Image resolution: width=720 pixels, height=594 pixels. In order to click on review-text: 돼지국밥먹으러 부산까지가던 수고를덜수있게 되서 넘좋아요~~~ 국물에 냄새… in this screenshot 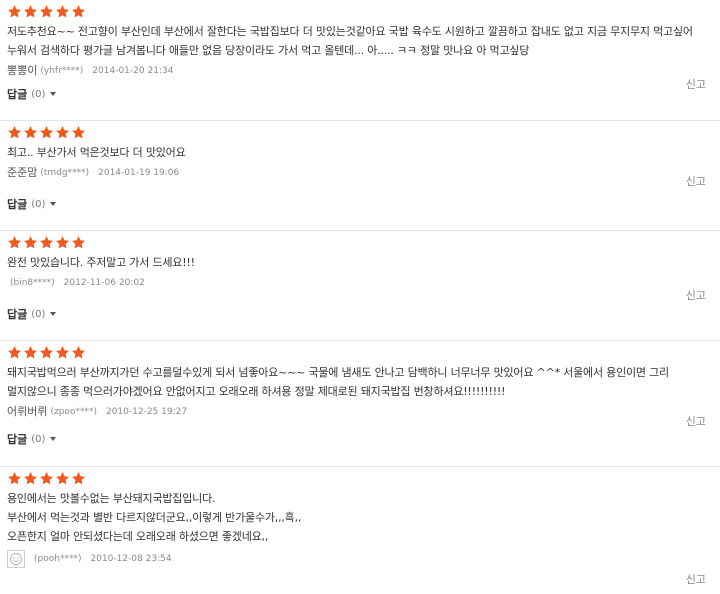, I will do `click(338, 382)`.